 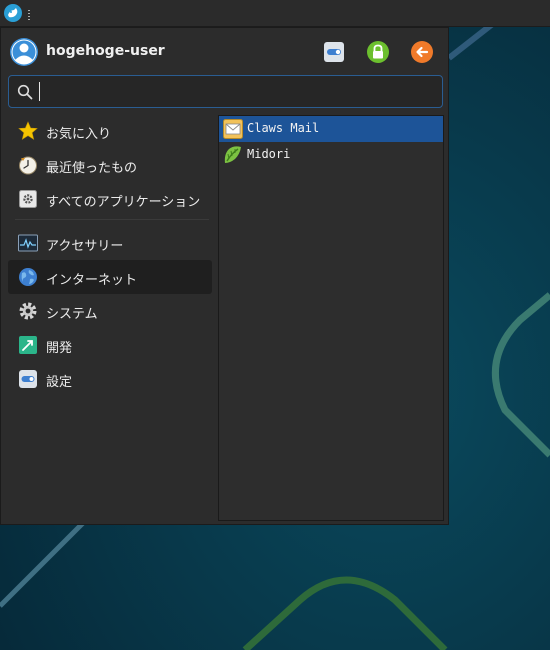 I want to click on category-system: システム, so click(x=110, y=311).